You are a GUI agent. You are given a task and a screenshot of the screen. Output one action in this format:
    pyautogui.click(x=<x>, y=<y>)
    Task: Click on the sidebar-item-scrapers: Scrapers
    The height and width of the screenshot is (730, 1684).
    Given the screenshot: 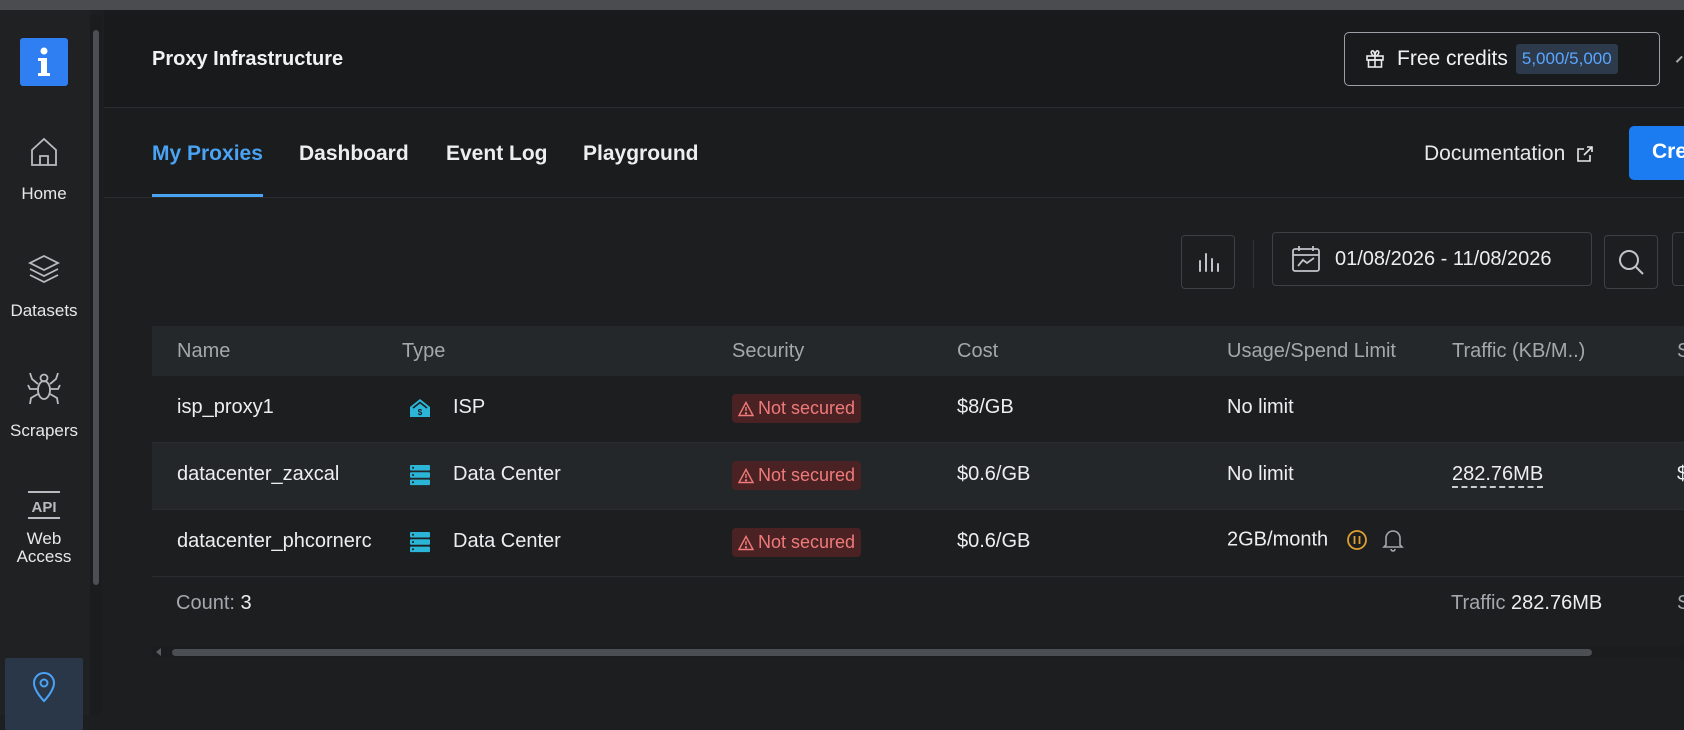 What is the action you would take?
    pyautogui.click(x=44, y=405)
    